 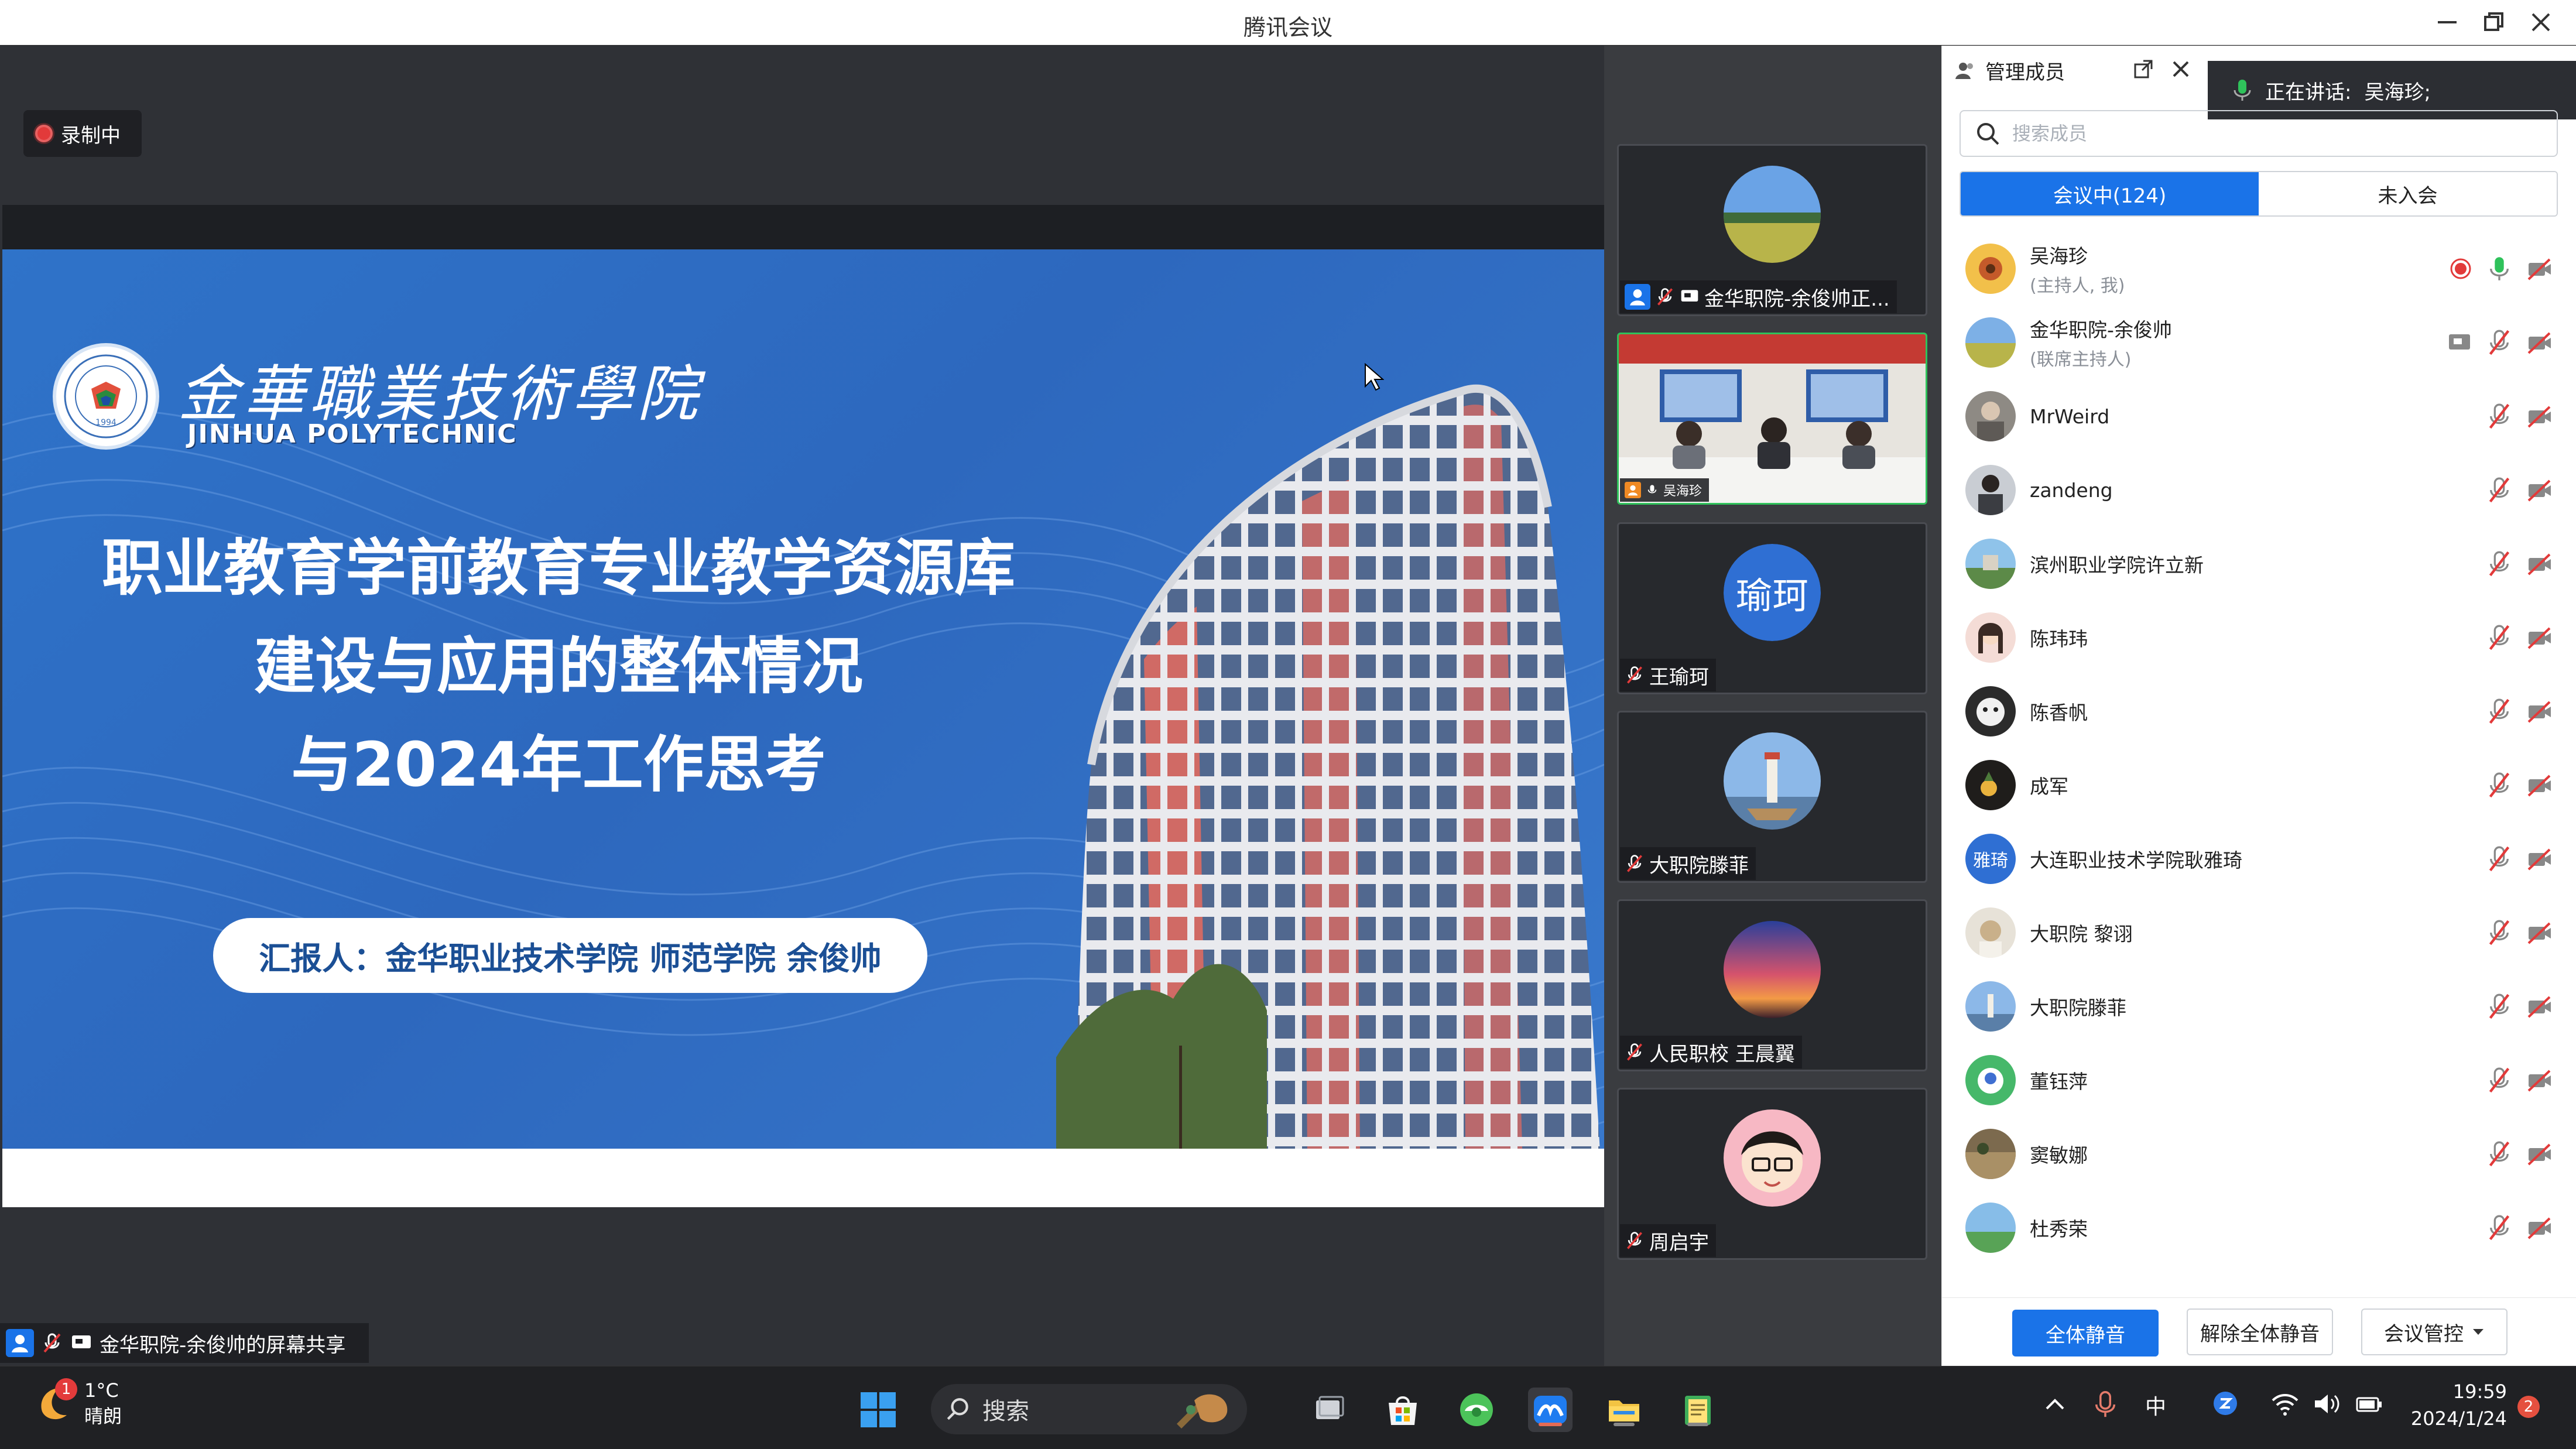 I want to click on meeting-control-button: 会议管控, so click(x=2434, y=1331).